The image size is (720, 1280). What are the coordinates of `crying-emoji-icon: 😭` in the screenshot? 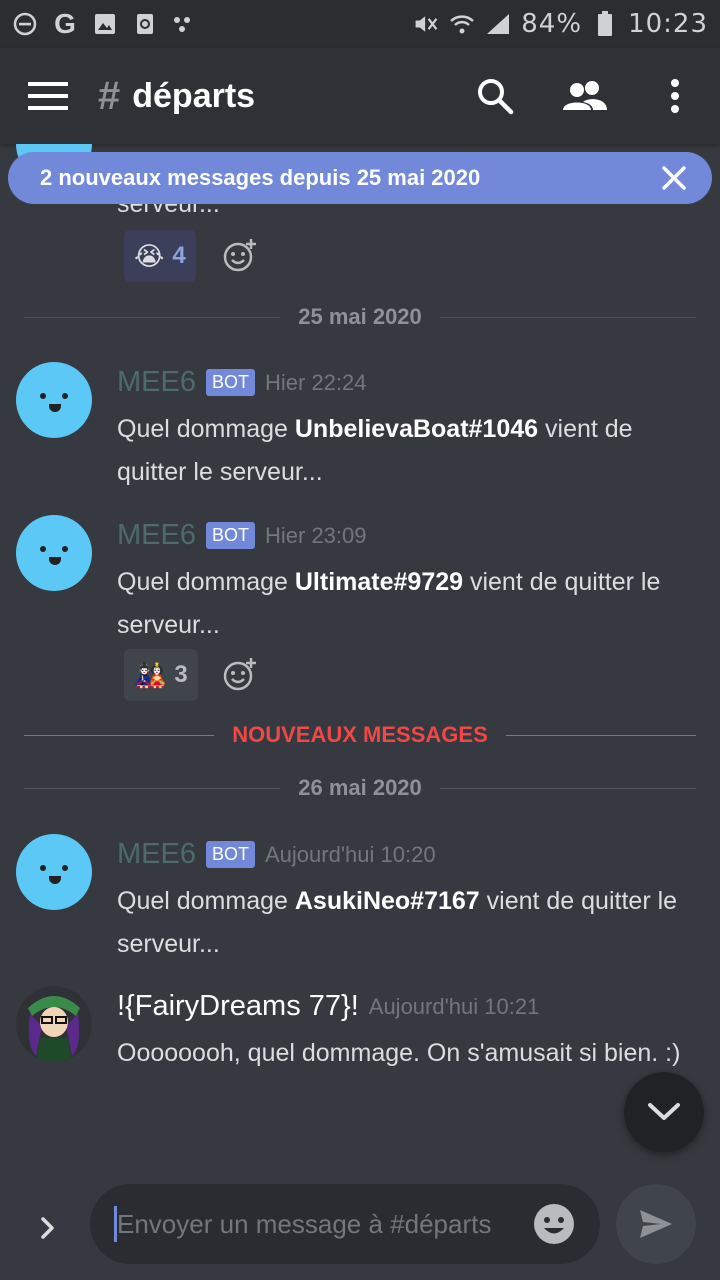 It's located at (149, 255).